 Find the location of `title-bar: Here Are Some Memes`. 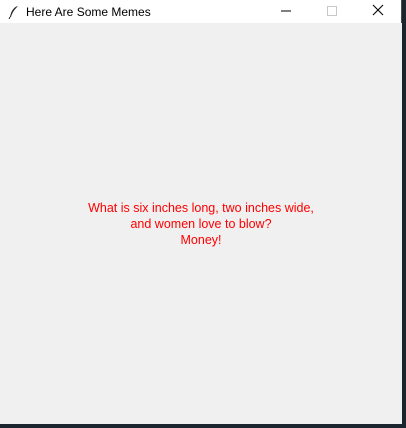

title-bar: Here Are Some Memes is located at coordinates (200, 11).